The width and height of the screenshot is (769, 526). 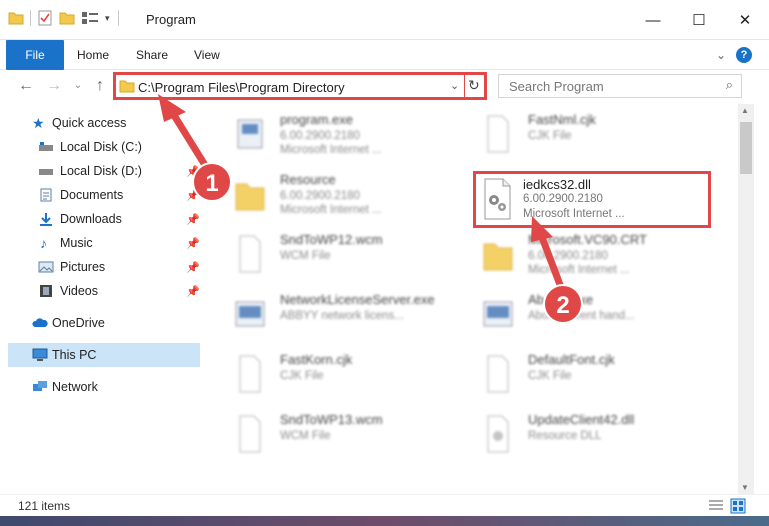 I want to click on step-badge-2: 2, so click(x=563, y=304).